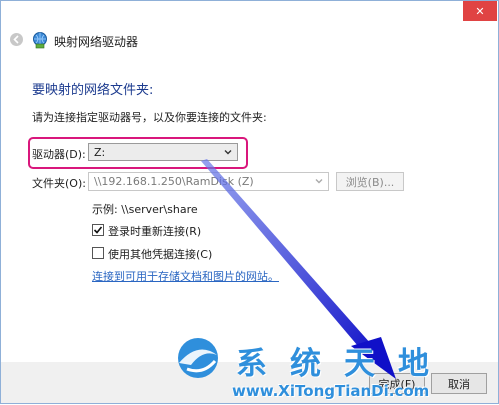 The width and height of the screenshot is (499, 405). Describe the element at coordinates (344, 364) in the screenshot. I see `watermark-chinese: 系统天地` at that location.